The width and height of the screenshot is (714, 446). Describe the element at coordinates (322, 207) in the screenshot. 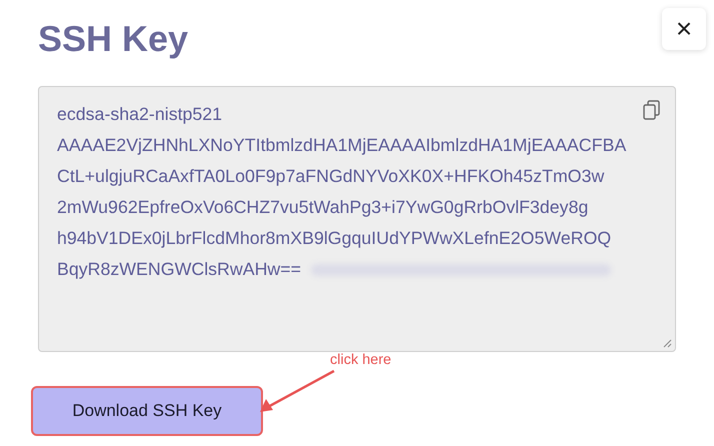

I see `key-text-line: 2mWu962EpfreOxVo6CHZ7vu5tWahPg3+i7YwG0gRrbOvlF3dey8g` at that location.